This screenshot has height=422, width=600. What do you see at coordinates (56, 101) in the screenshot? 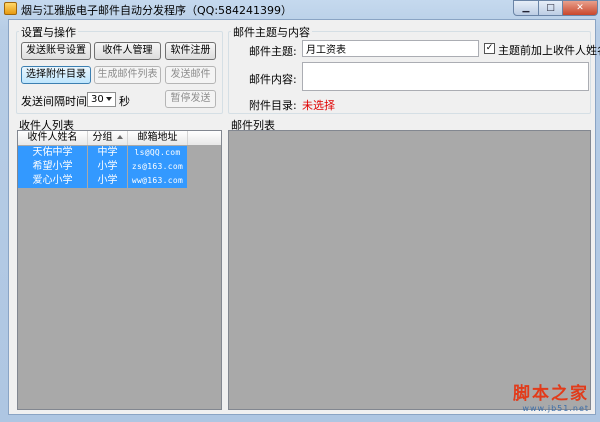
I see `interval-label: 发送间隔时间:` at bounding box center [56, 101].